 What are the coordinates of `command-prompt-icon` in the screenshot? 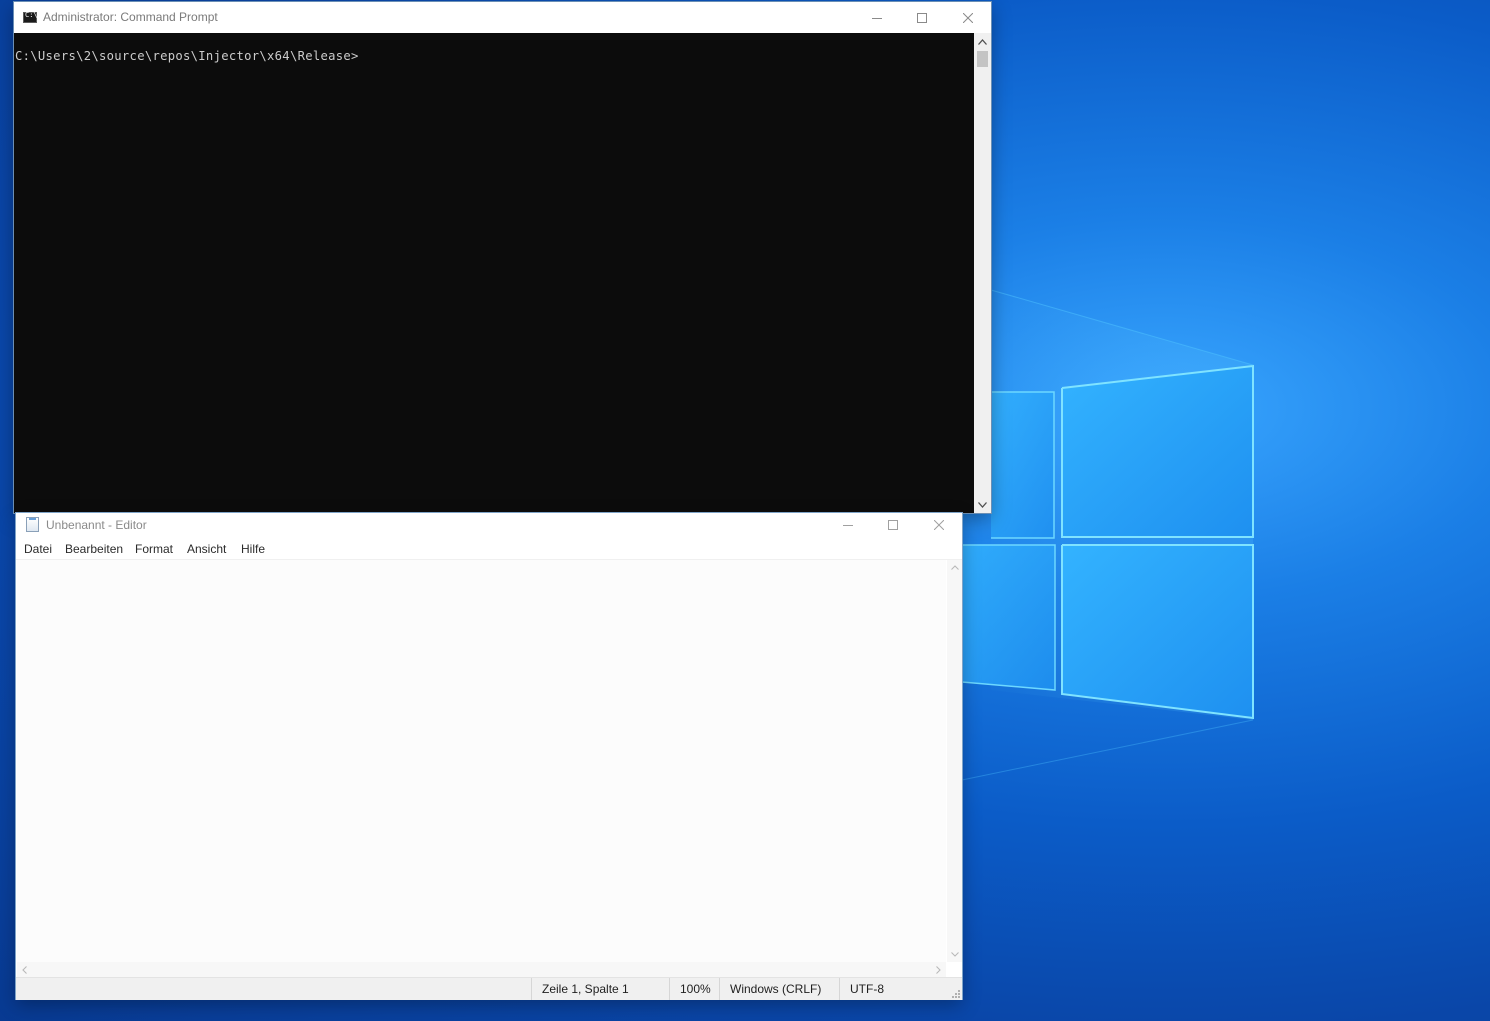 It's located at (30, 17).